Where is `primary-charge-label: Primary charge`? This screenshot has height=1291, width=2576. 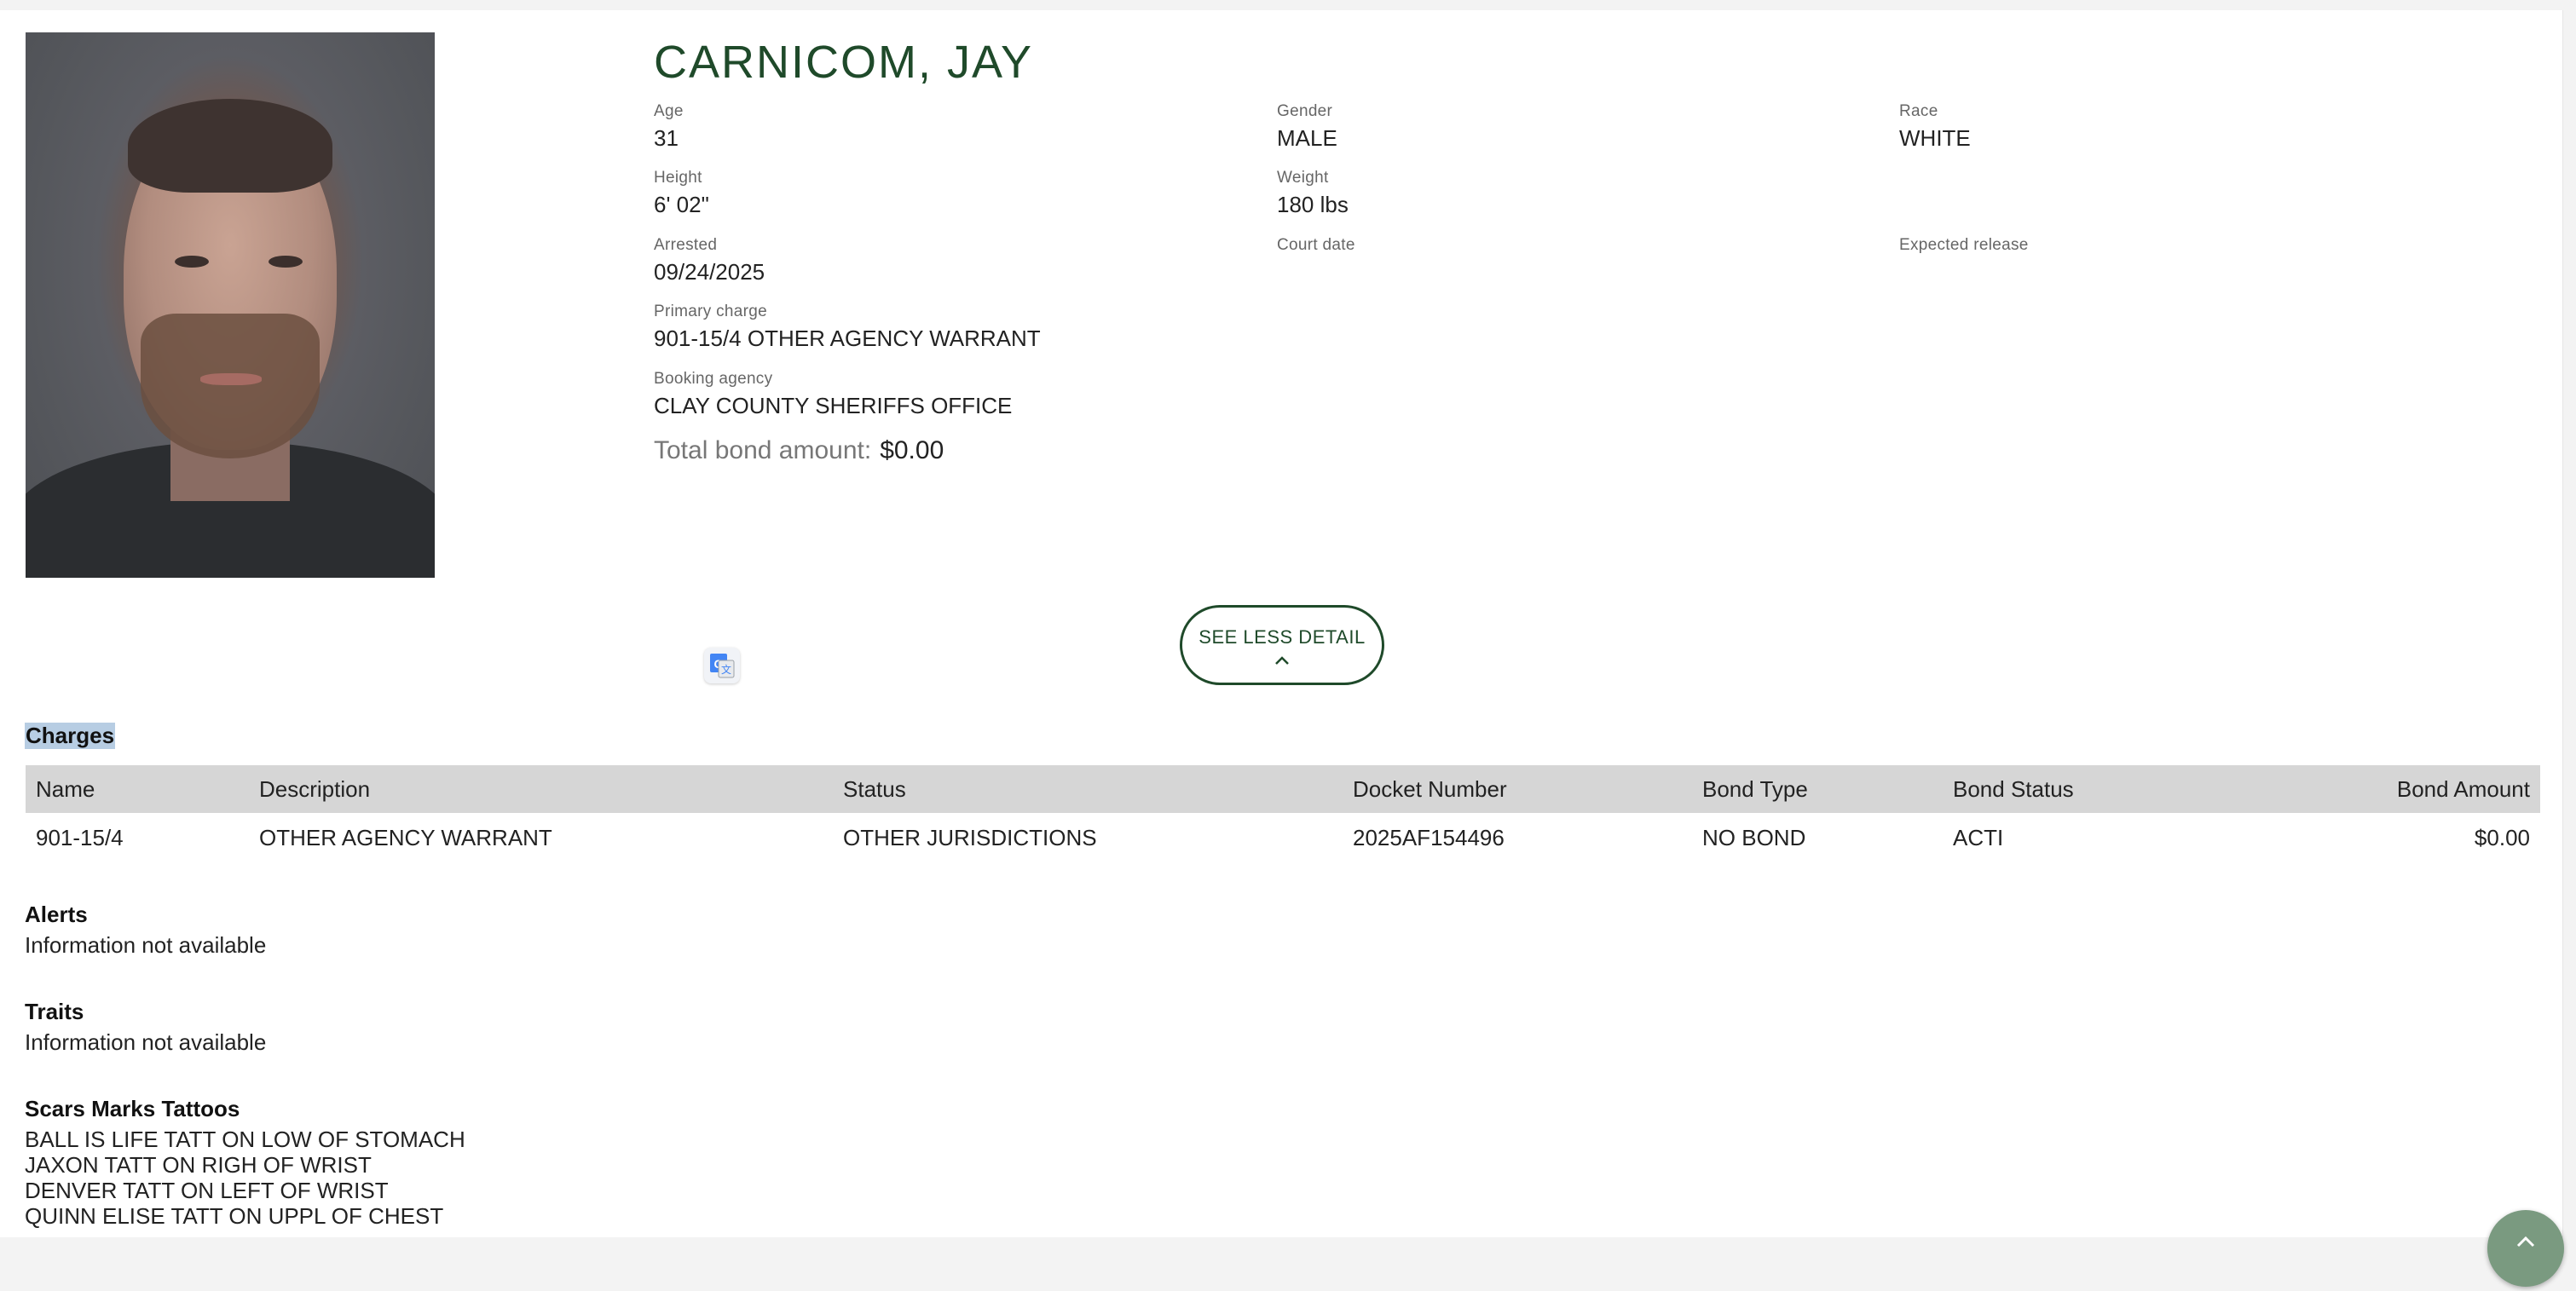 primary-charge-label: Primary charge is located at coordinates (711, 312).